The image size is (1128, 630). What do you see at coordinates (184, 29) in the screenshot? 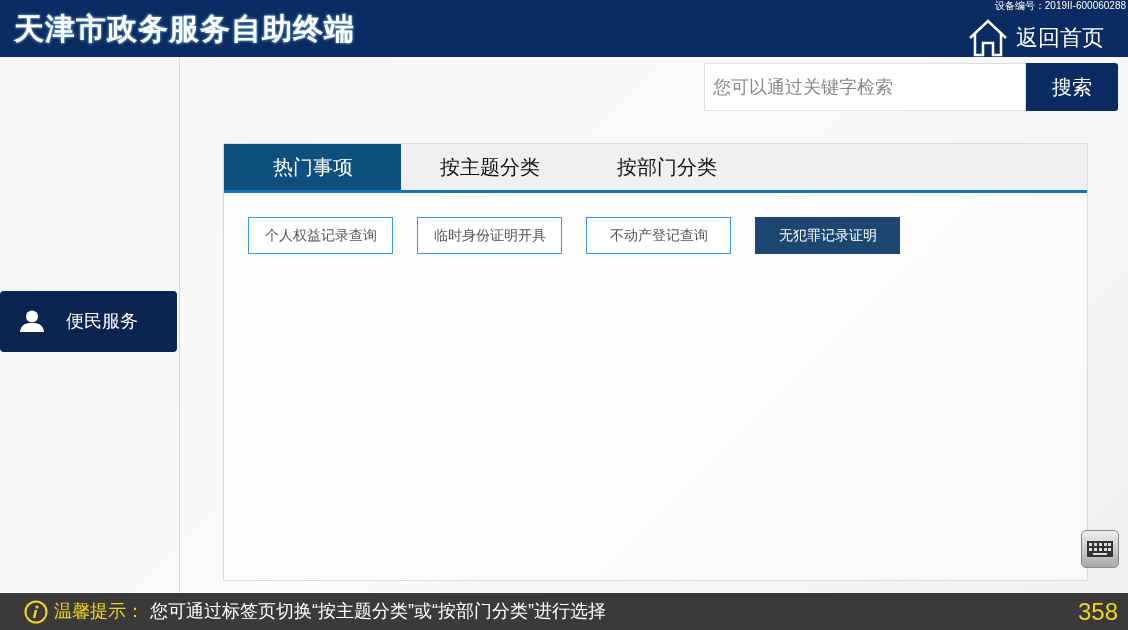
I see `app-title: 天津市政务服务自助终端` at bounding box center [184, 29].